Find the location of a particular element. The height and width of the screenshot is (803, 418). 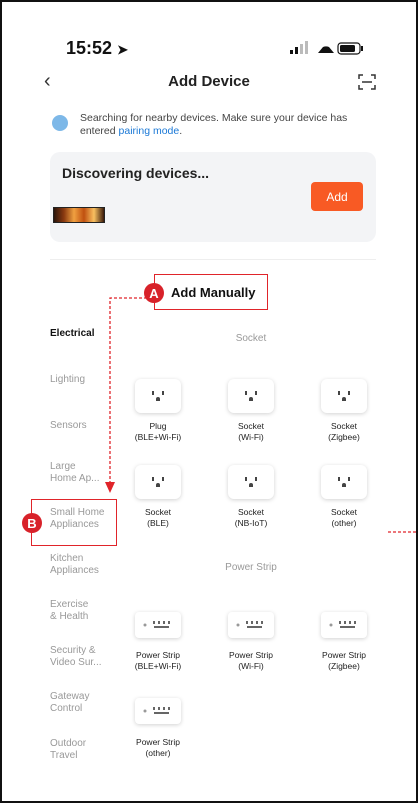

status-icons is located at coordinates (326, 48).